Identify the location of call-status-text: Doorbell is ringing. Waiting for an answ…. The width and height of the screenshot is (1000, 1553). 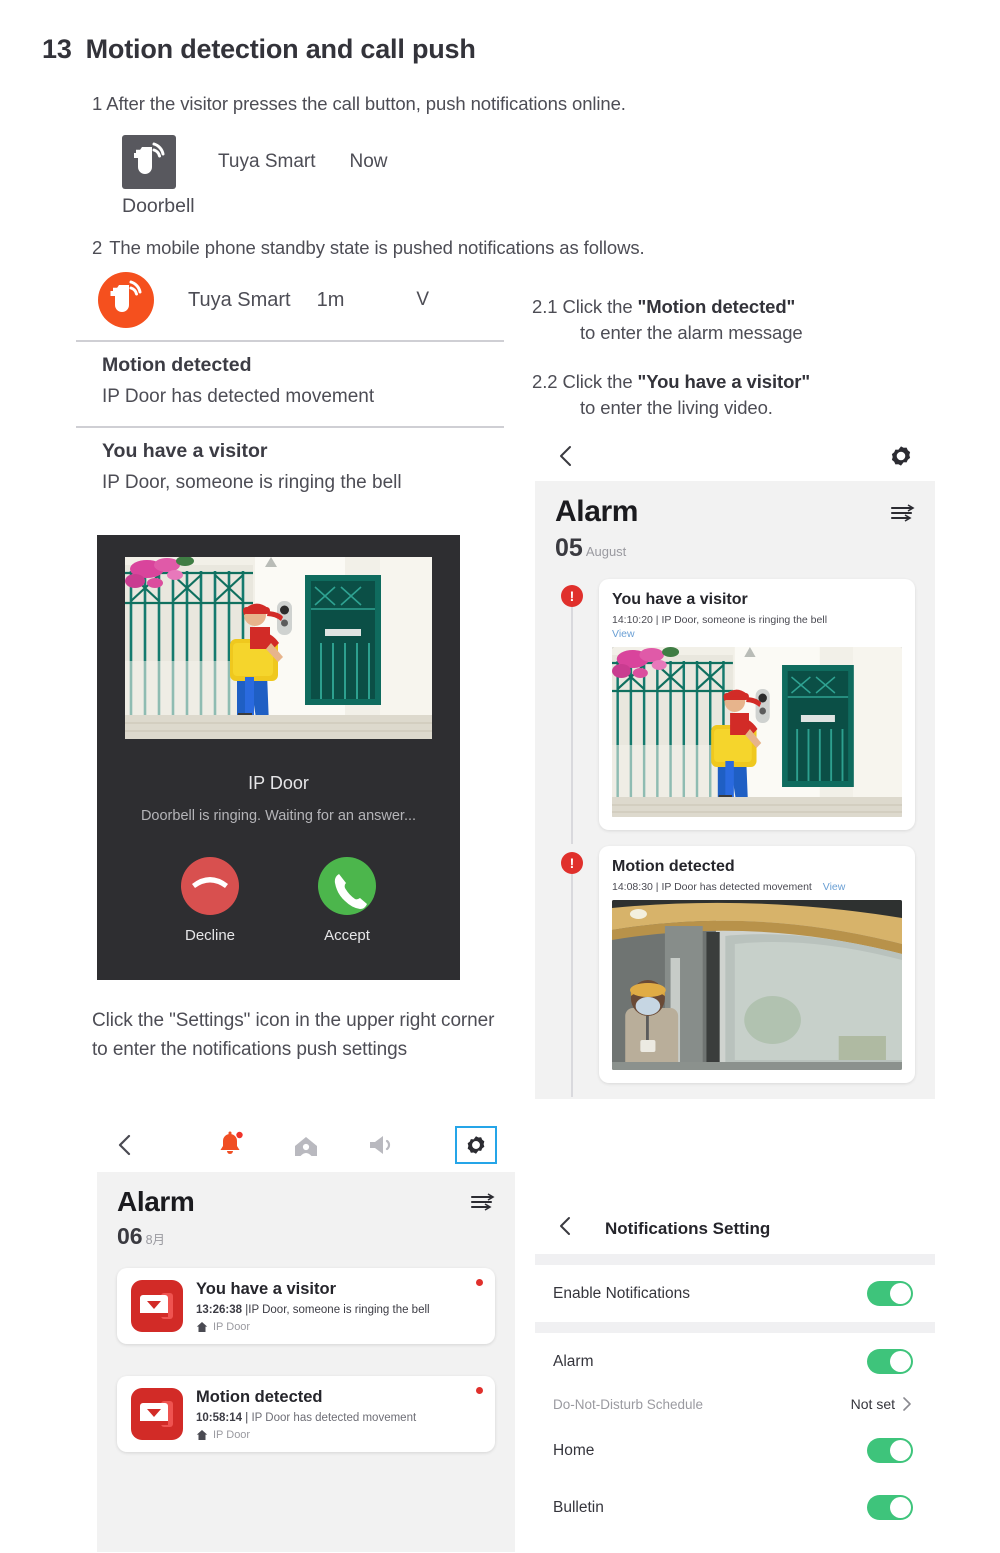
(278, 816).